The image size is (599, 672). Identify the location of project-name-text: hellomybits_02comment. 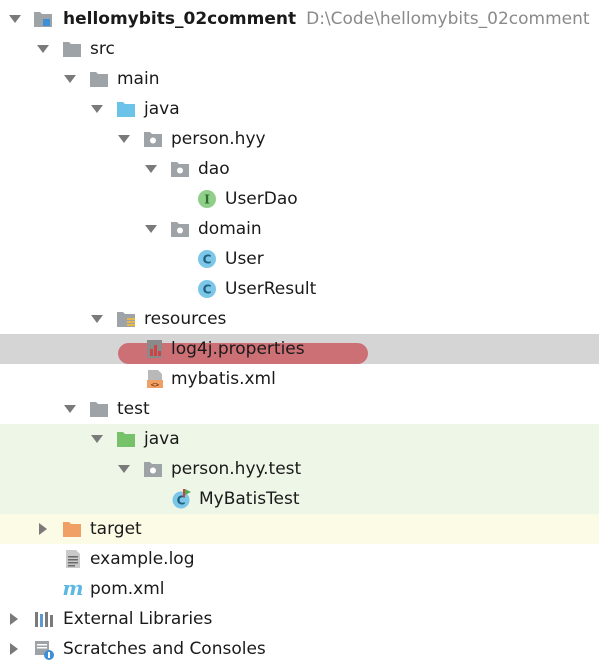
(180, 19).